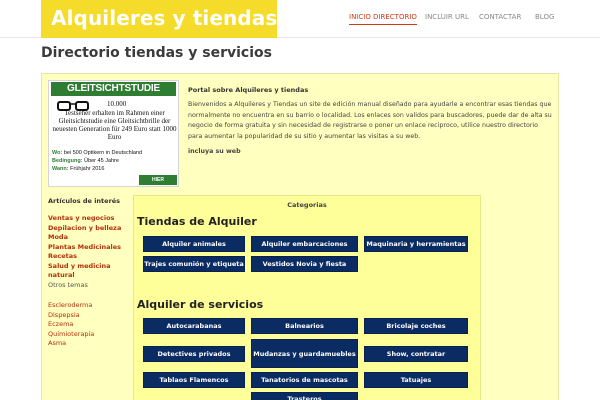 This screenshot has width=600, height=400. Describe the element at coordinates (88, 325) in the screenshot. I see `sidebar-link: Eczema` at that location.